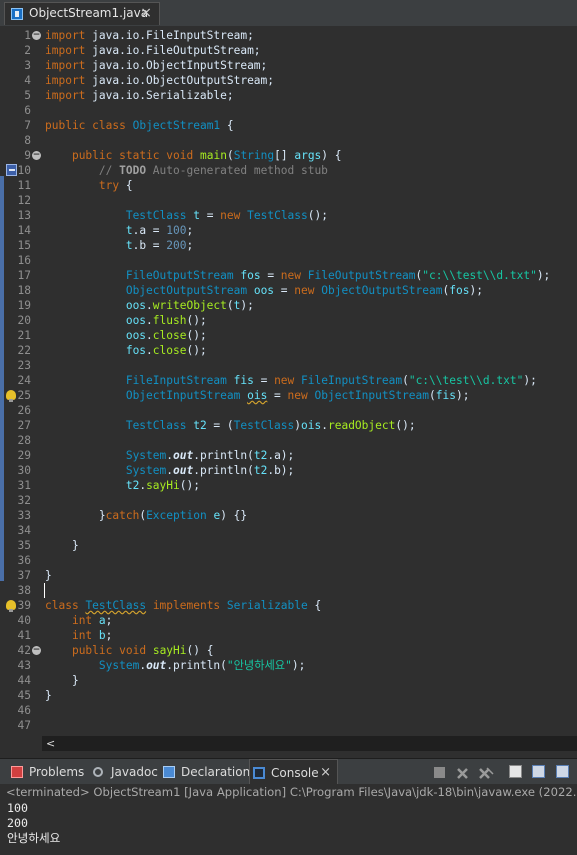 This screenshot has width=577, height=855. What do you see at coordinates (47, 772) in the screenshot?
I see `tab-problems: Problems` at bounding box center [47, 772].